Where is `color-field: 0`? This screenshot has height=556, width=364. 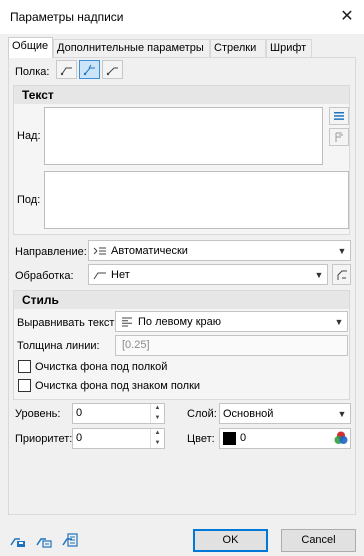 color-field: 0 is located at coordinates (285, 438).